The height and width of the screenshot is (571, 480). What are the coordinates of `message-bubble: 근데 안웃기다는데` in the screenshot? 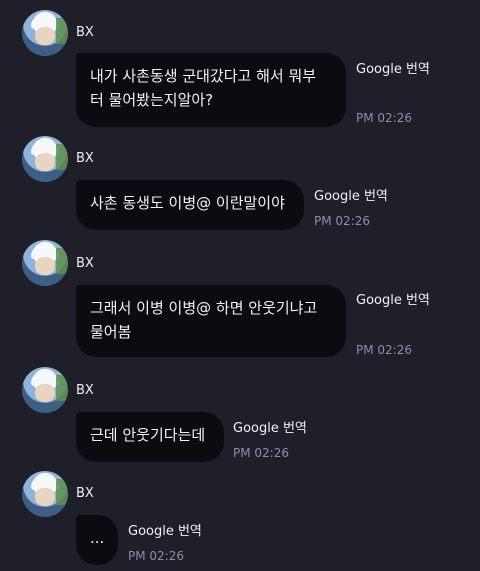 It's located at (150, 437).